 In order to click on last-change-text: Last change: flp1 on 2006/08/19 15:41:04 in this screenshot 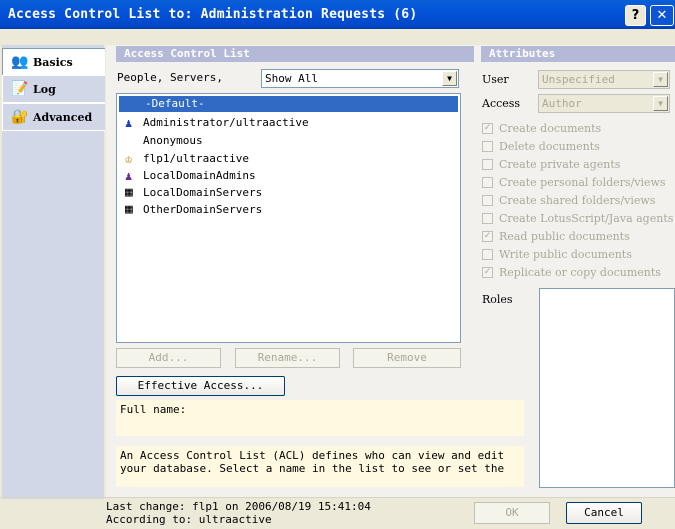, I will do `click(238, 506)`.